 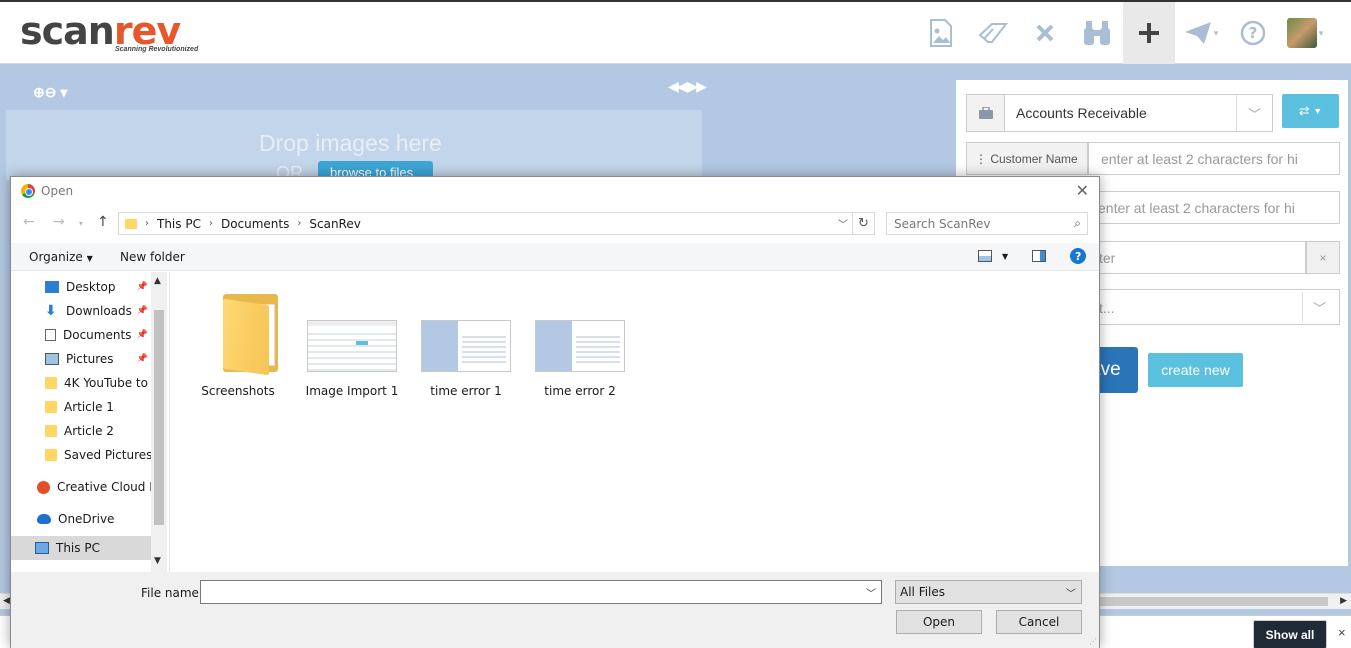 What do you see at coordinates (1045, 33) in the screenshot?
I see `close-icon` at bounding box center [1045, 33].